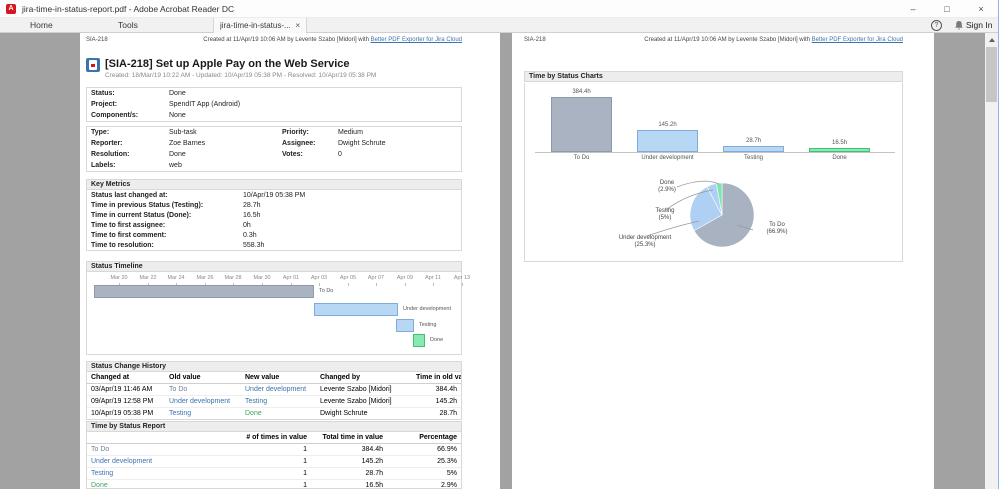 The image size is (999, 489). Describe the element at coordinates (161, 461) in the screenshot. I see `cell-status: Under development` at that location.